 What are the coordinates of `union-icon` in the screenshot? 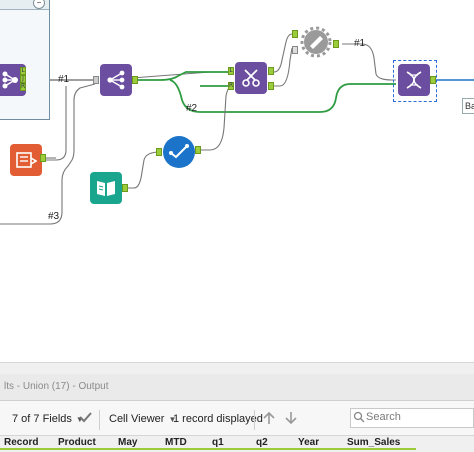 It's located at (10, 80).